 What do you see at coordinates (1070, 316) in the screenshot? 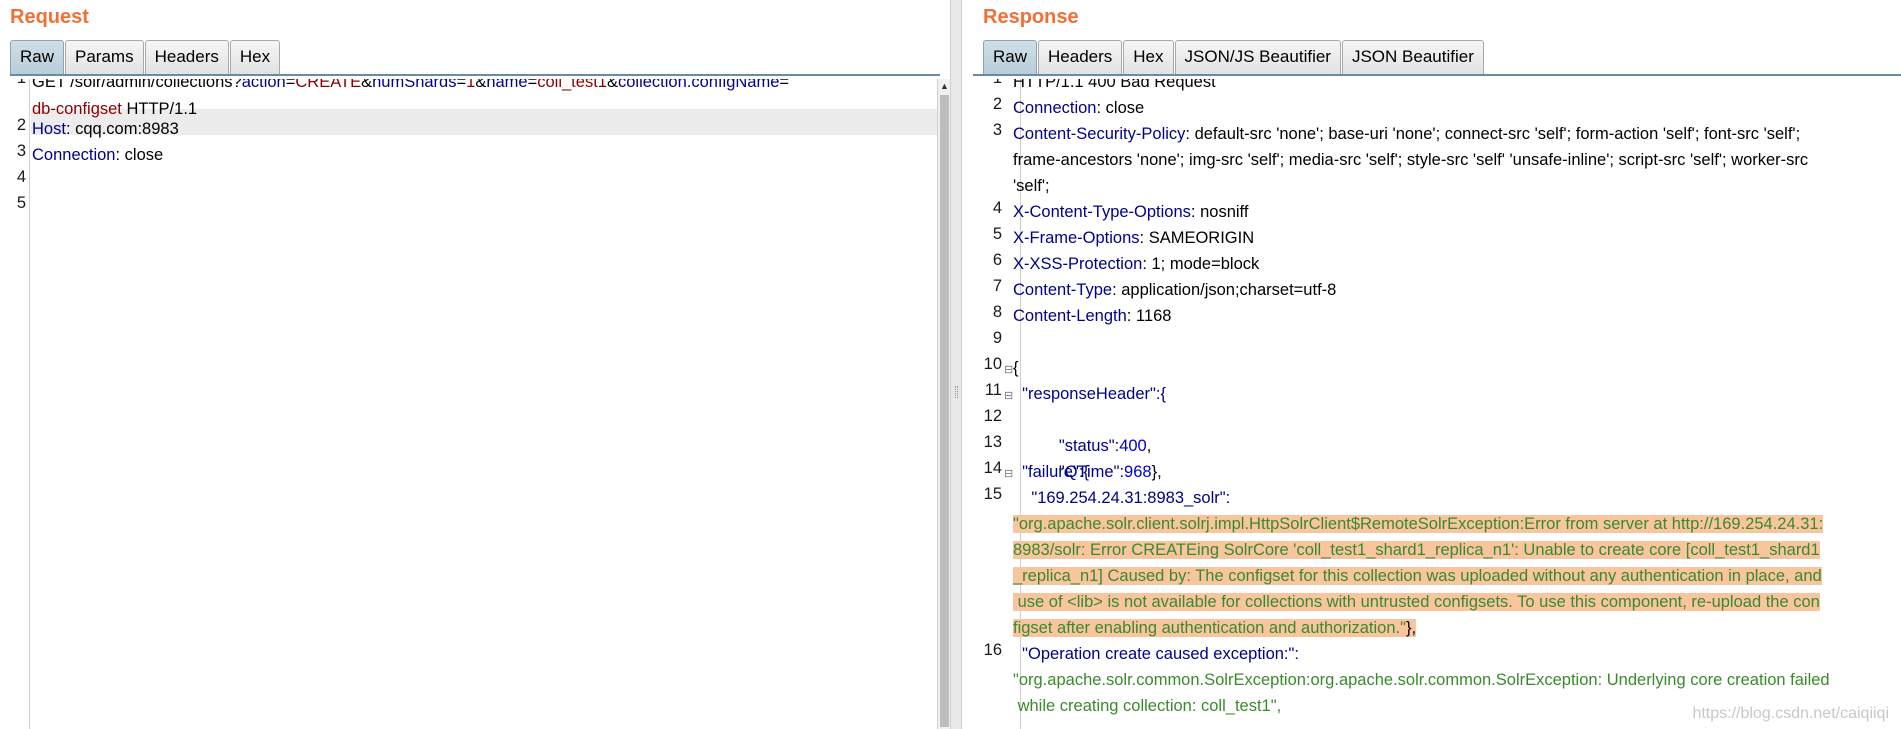
I see `header-key: Content-Length` at bounding box center [1070, 316].